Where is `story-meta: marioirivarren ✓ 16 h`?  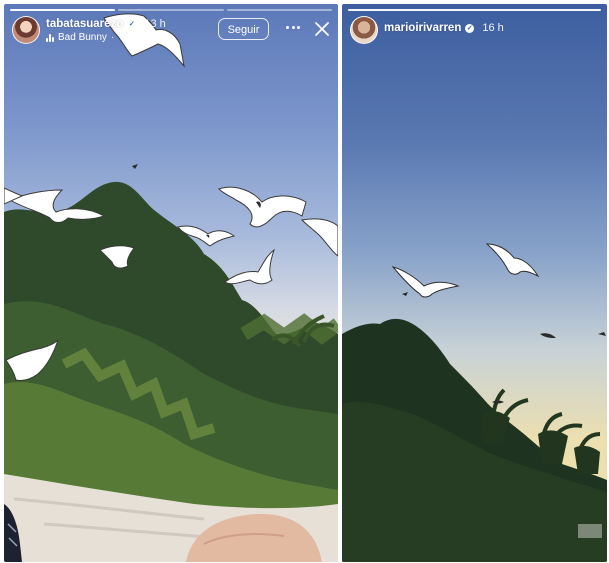 story-meta: marioirivarren ✓ 16 h is located at coordinates (444, 25).